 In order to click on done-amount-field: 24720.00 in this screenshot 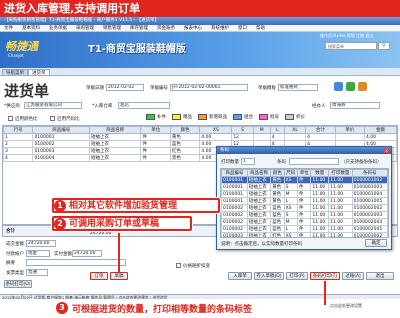, I will do `click(41, 243)`.